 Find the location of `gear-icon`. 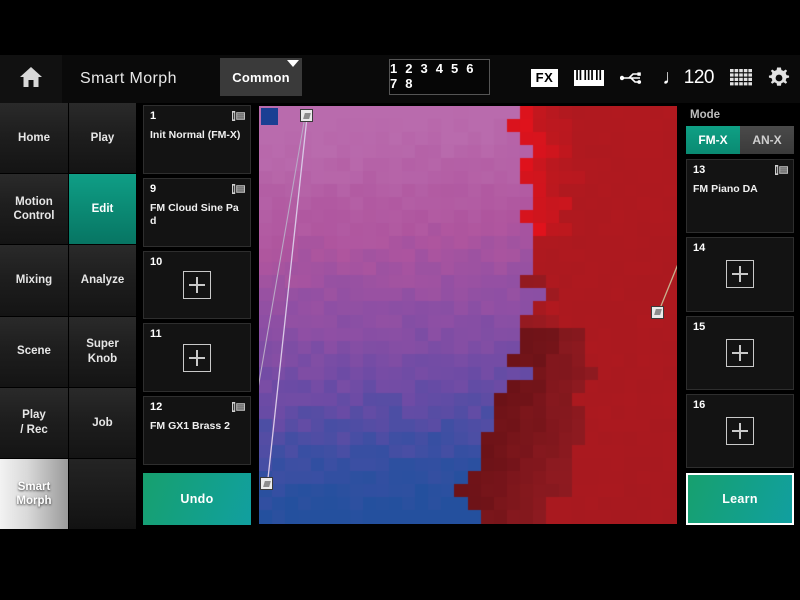

gear-icon is located at coordinates (779, 78).